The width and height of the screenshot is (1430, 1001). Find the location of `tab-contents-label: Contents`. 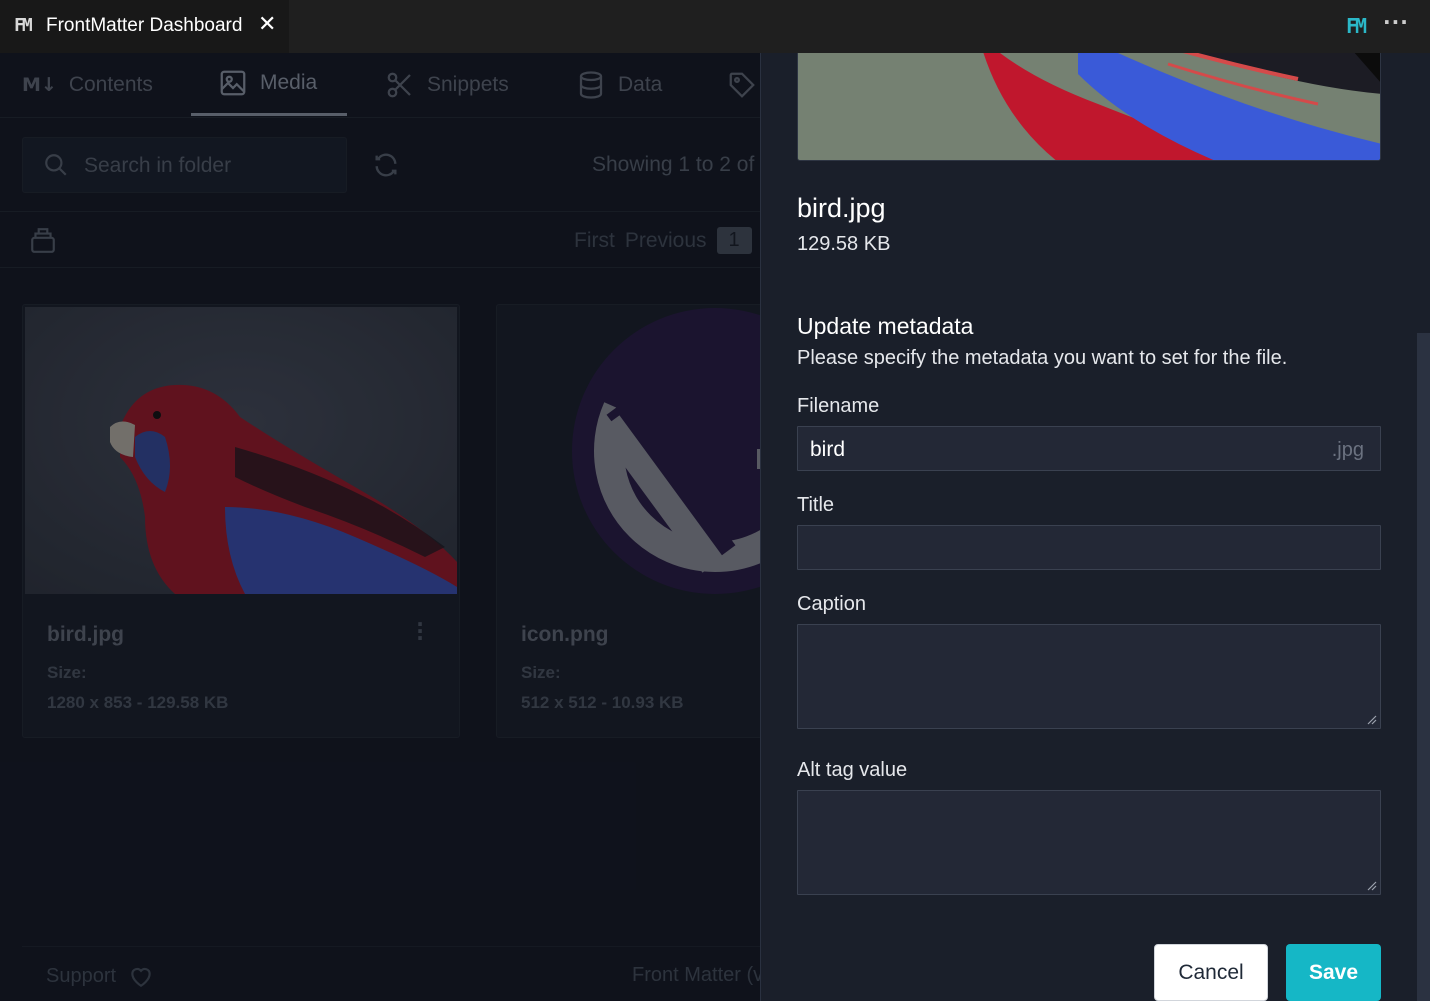

tab-contents-label: Contents is located at coordinates (110, 84).